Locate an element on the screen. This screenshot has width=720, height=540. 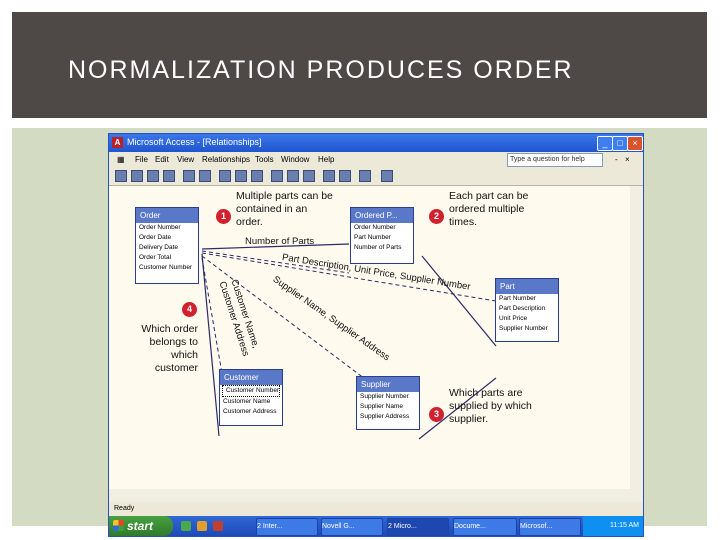
menu-icon: ▦ is located at coordinates (121, 159).